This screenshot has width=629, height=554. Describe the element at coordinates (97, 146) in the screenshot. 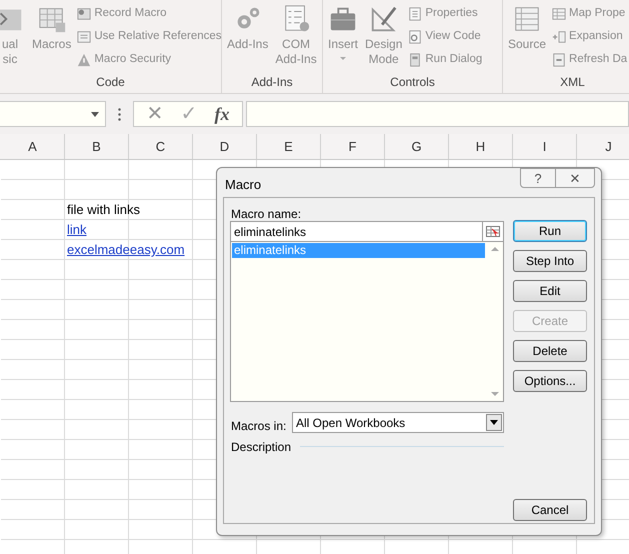

I see `column-header: B` at that location.